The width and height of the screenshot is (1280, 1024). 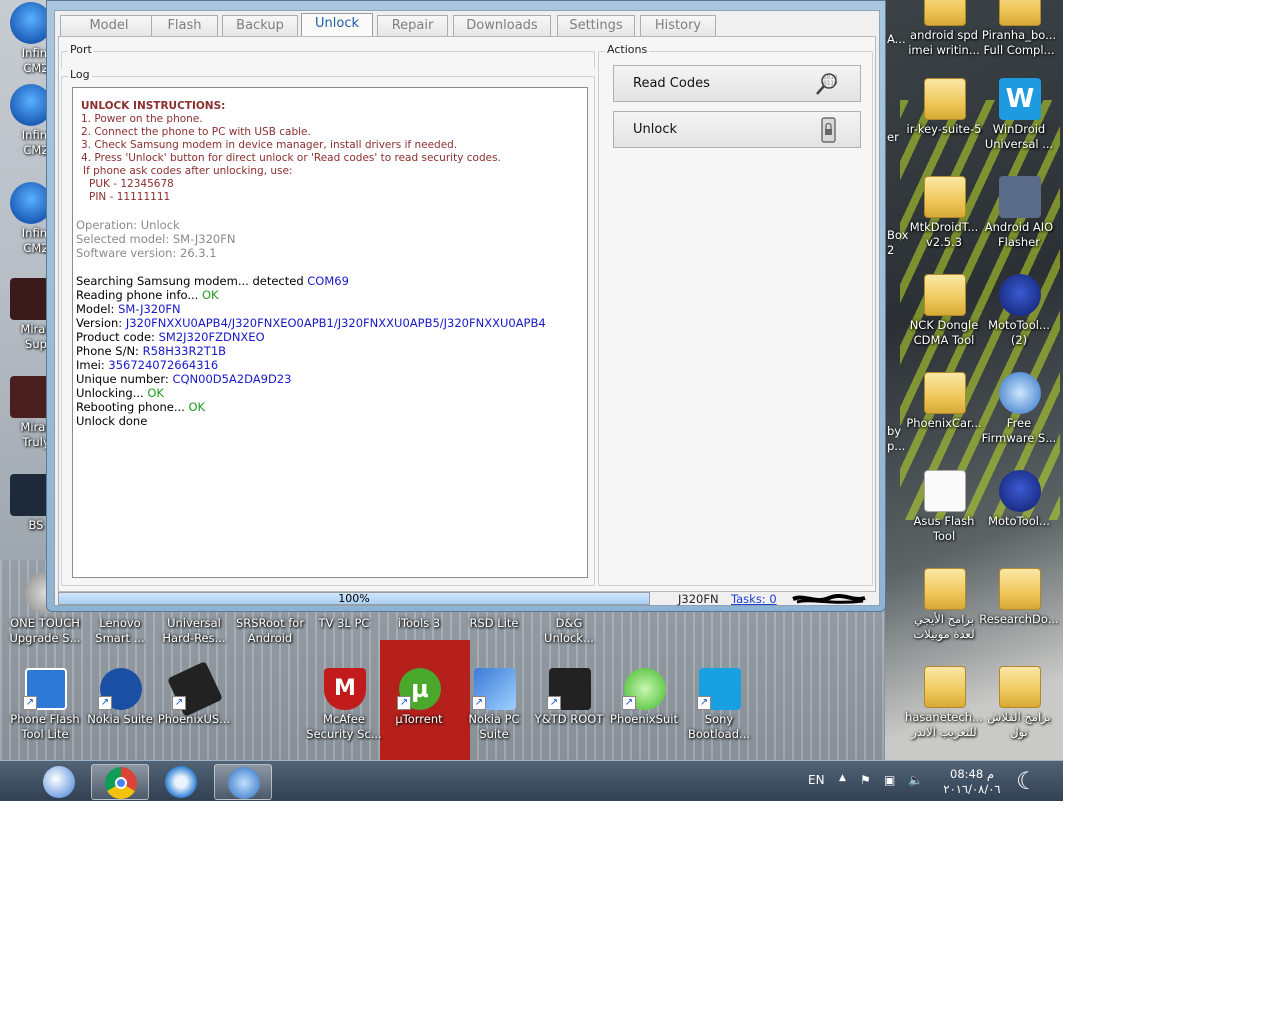 What do you see at coordinates (842, 778) in the screenshot?
I see `show-hidden-icons-chevron-icon: ▲` at bounding box center [842, 778].